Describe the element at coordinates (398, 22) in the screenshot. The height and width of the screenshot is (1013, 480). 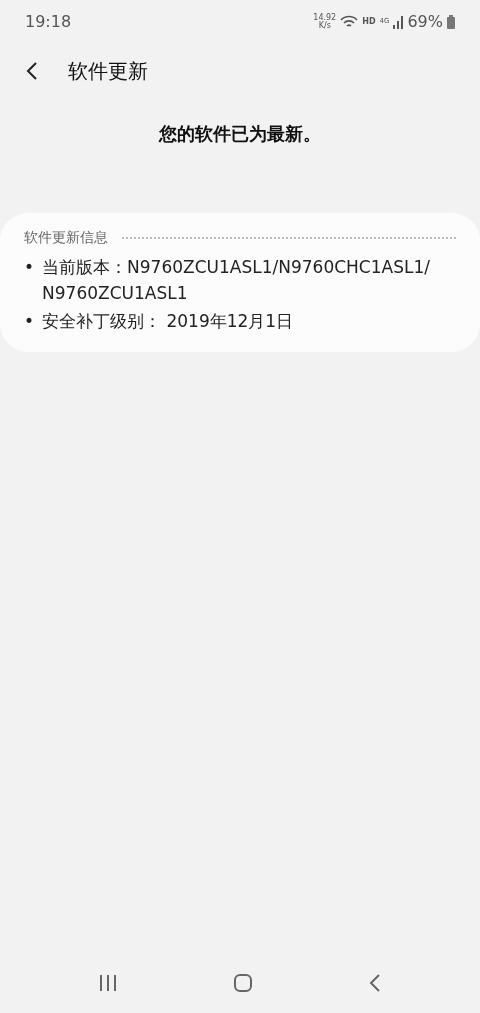
I see `signal-icon` at that location.